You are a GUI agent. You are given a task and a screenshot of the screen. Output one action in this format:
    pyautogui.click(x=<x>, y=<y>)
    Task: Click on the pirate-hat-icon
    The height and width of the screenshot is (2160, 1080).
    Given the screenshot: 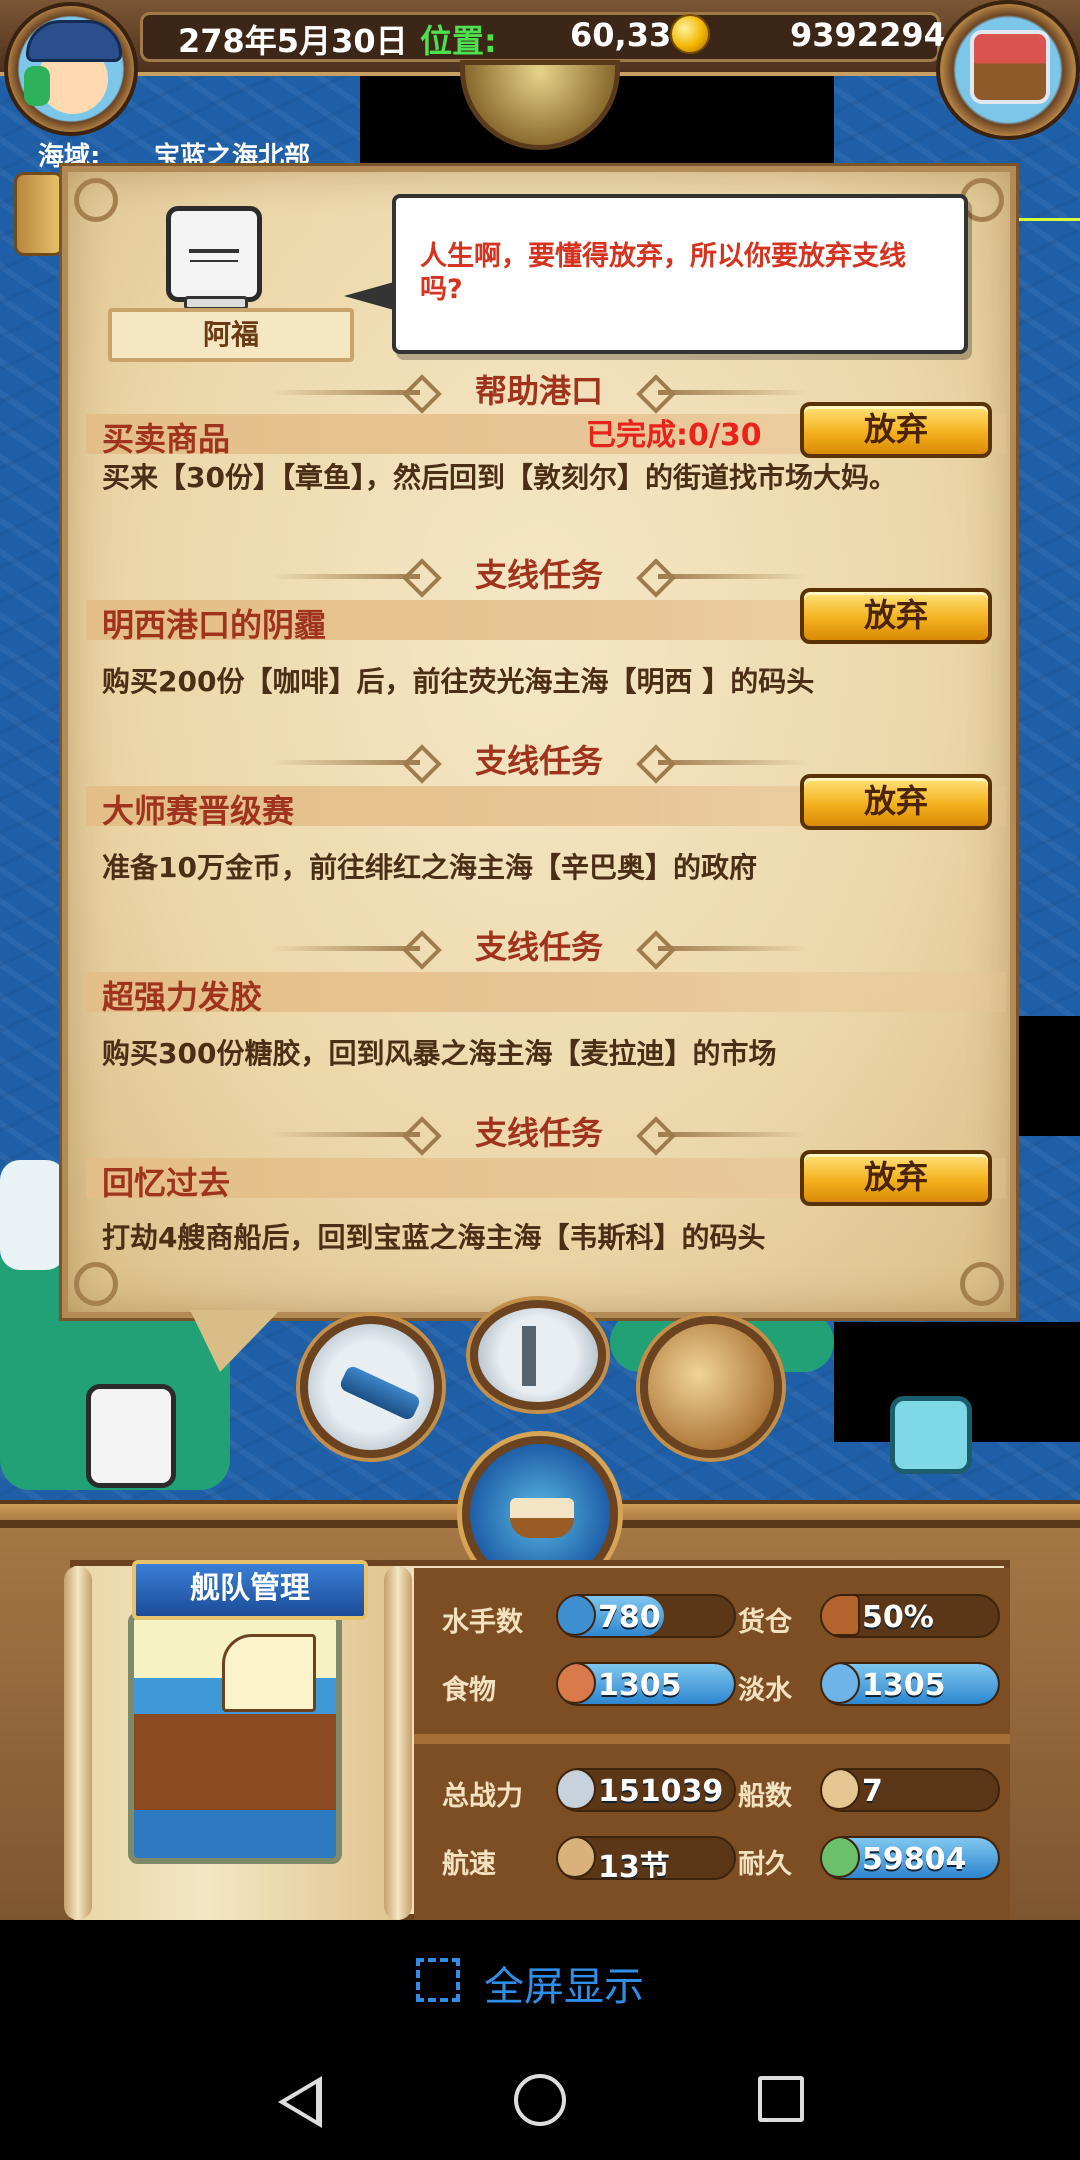 What is the action you would take?
    pyautogui.click(x=74, y=41)
    